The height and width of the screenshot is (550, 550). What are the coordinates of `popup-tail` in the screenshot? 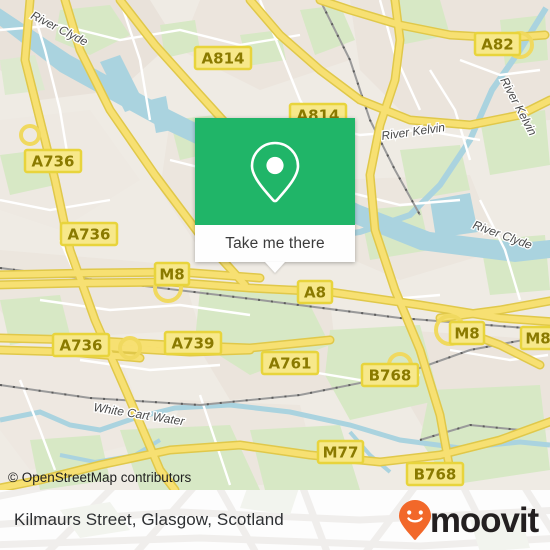 It's located at (275, 267).